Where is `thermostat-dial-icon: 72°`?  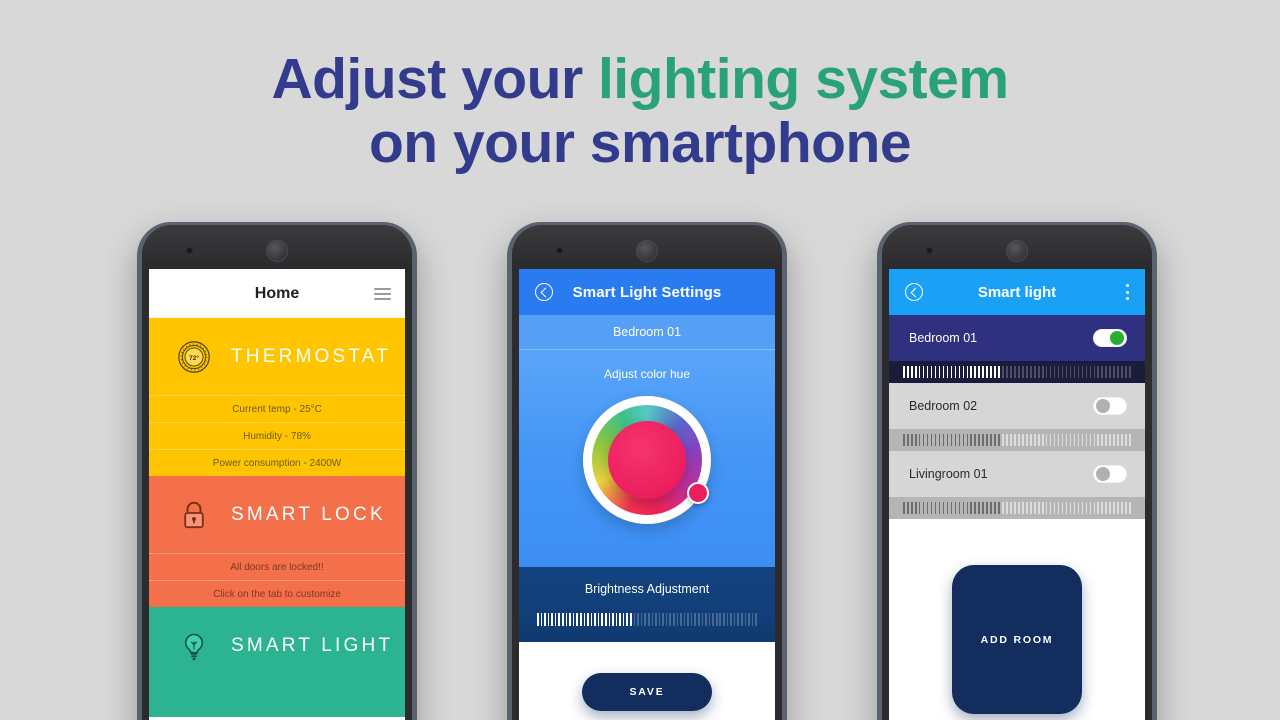 thermostat-dial-icon: 72° is located at coordinates (194, 357).